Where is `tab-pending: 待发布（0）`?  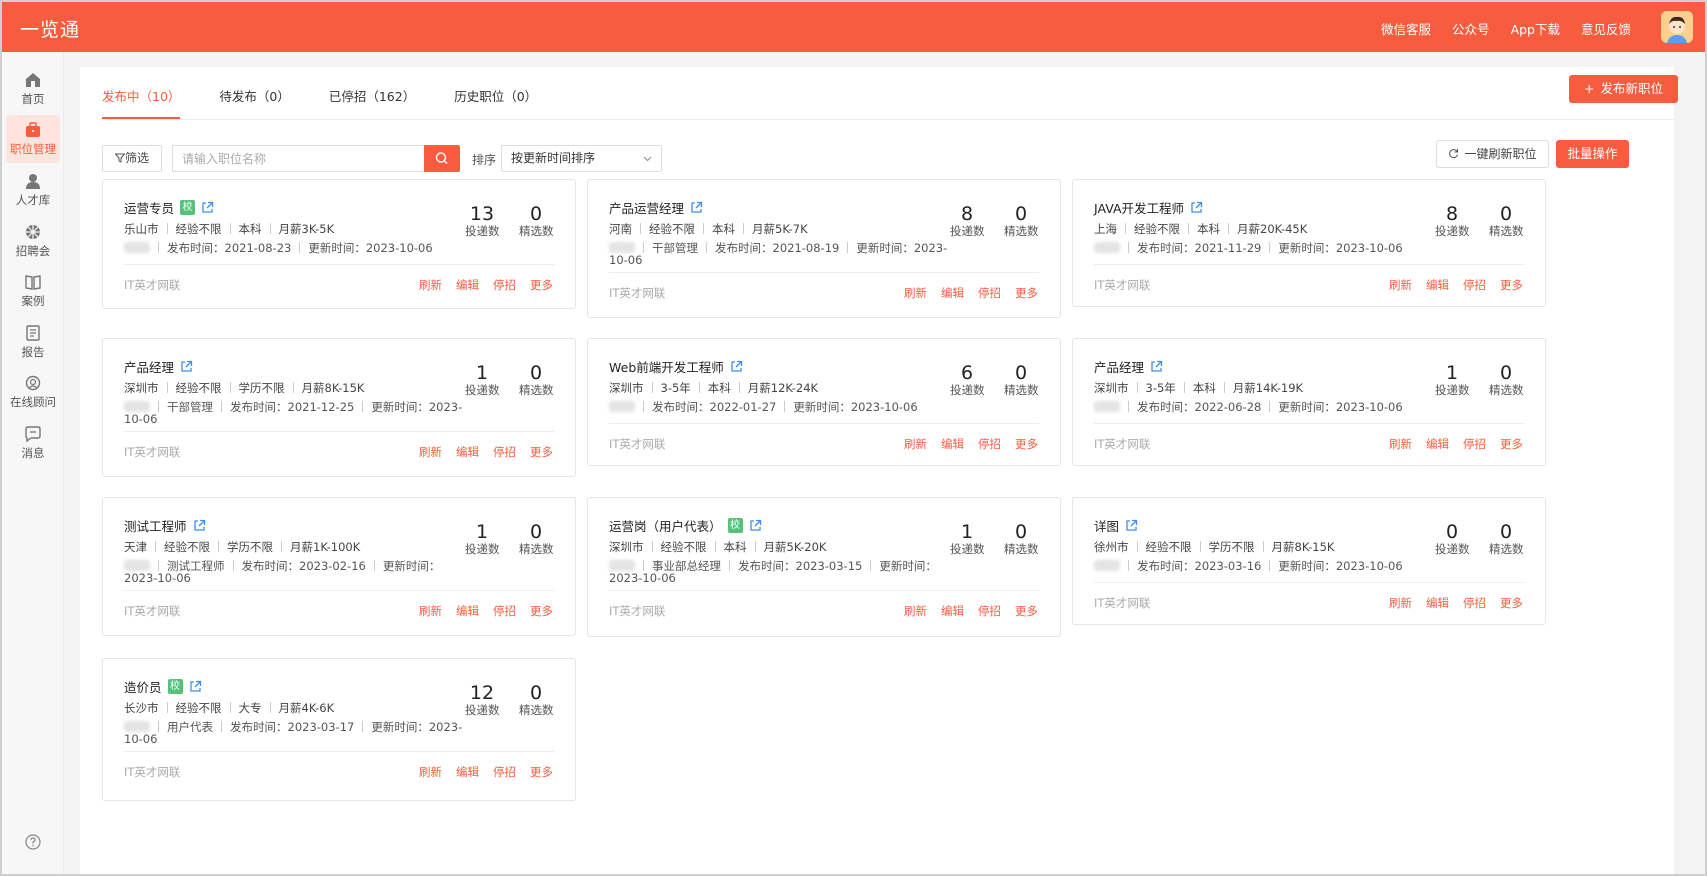
tab-pending: 待发布（0） is located at coordinates (254, 93).